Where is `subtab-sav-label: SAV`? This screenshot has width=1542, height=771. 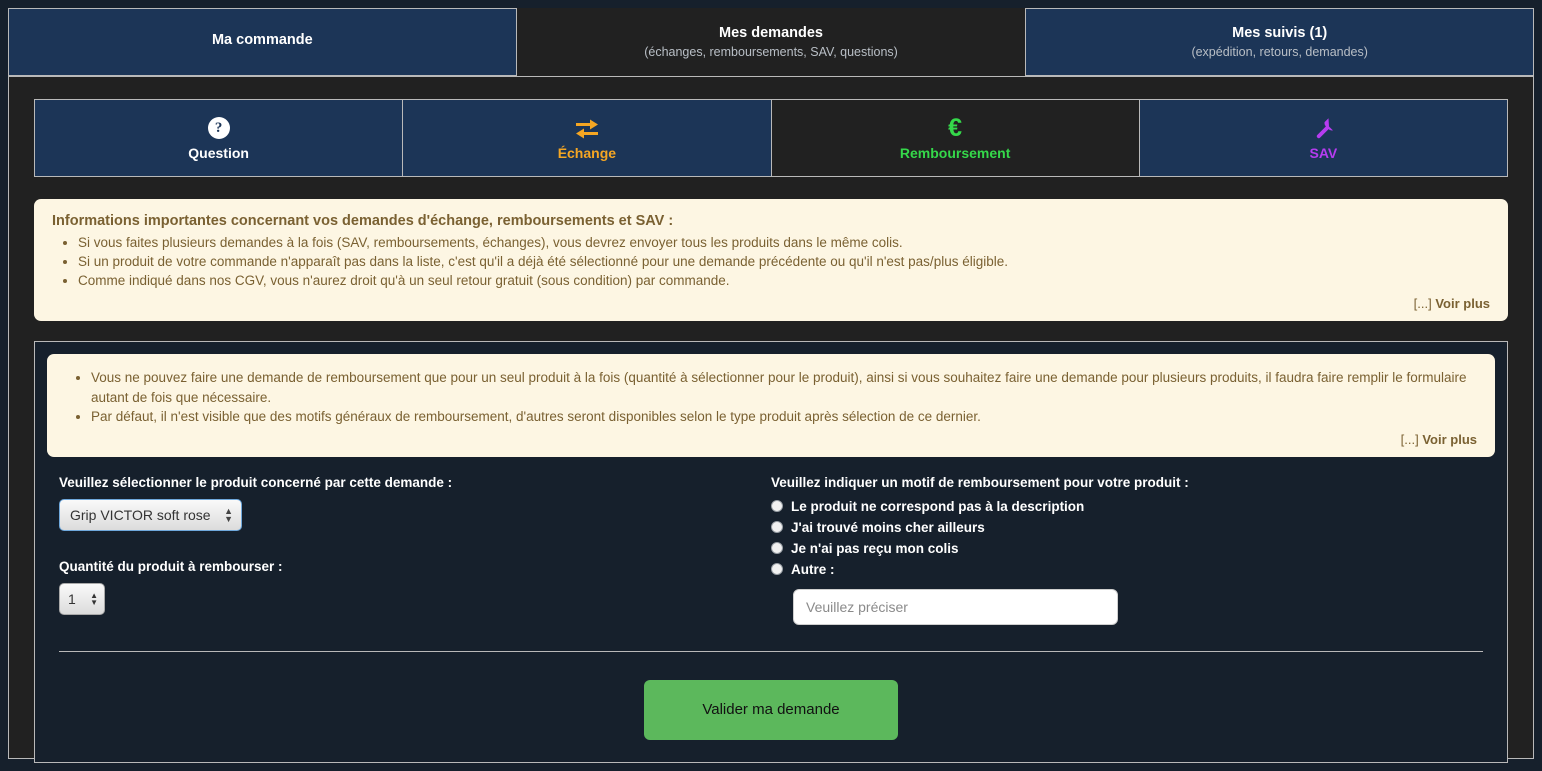 subtab-sav-label: SAV is located at coordinates (1323, 153).